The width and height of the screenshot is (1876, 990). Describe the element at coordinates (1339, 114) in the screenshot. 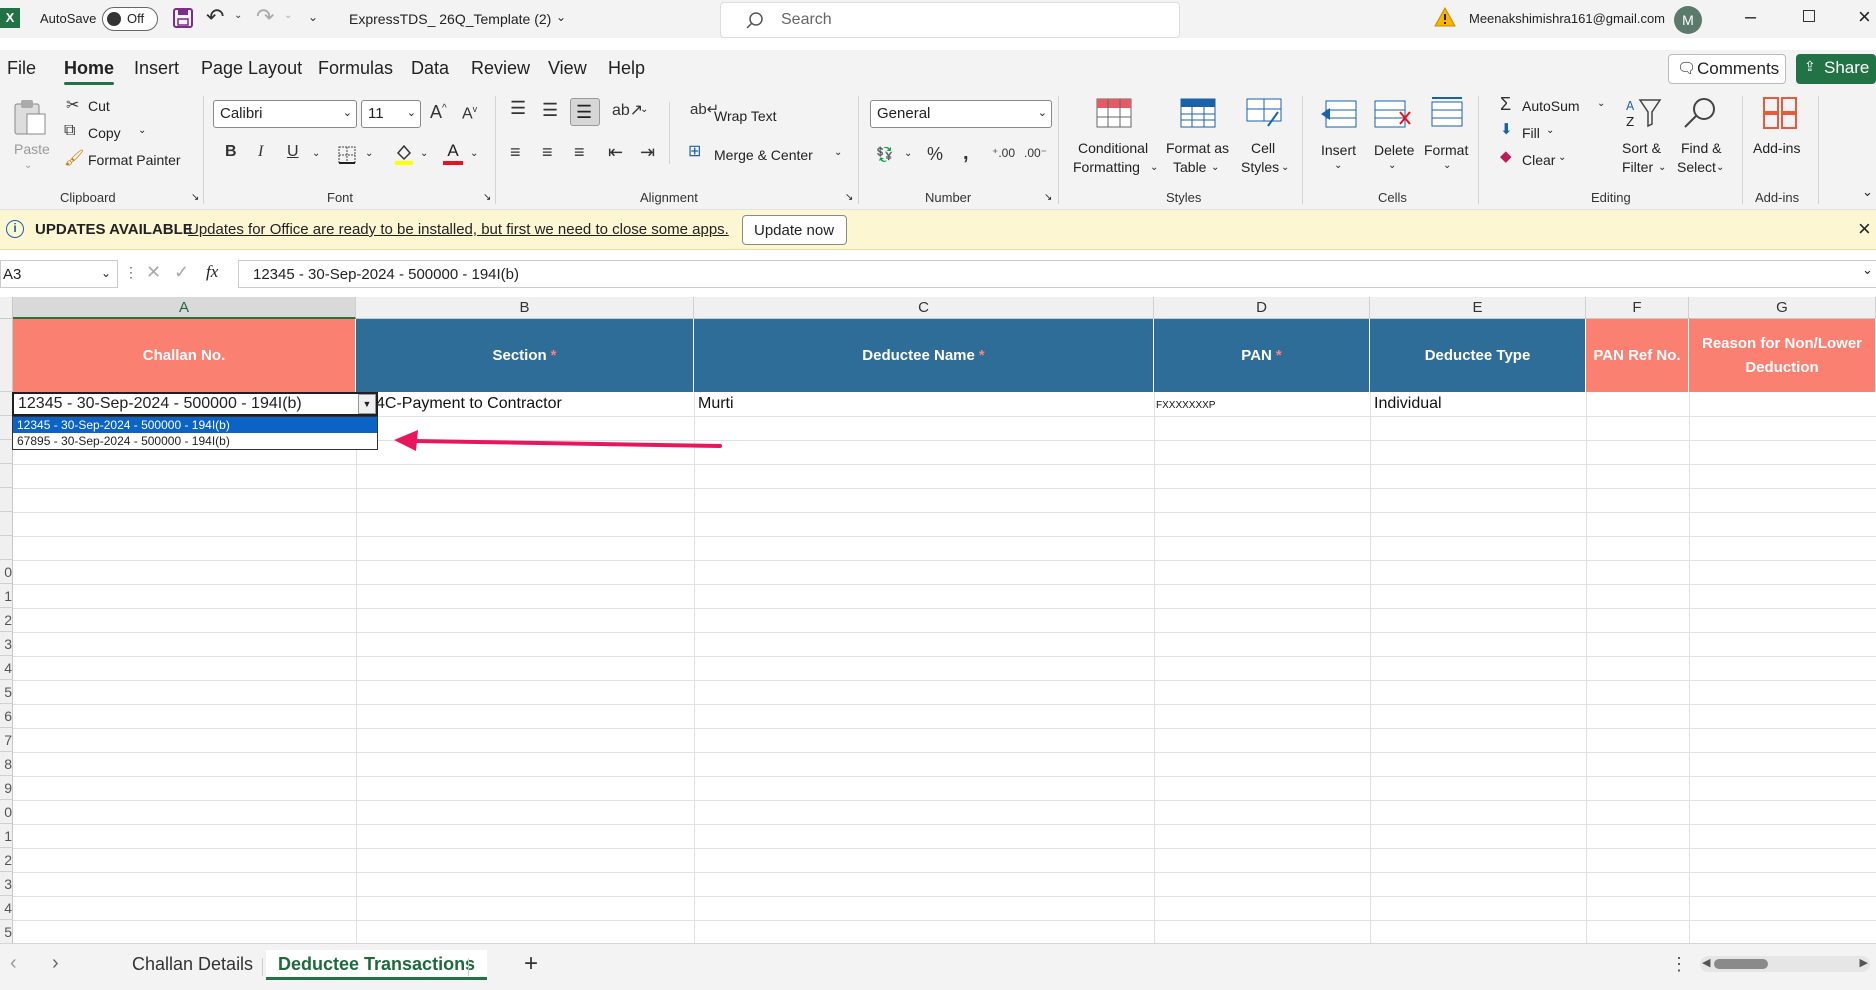

I see `insert-cells-icon` at that location.